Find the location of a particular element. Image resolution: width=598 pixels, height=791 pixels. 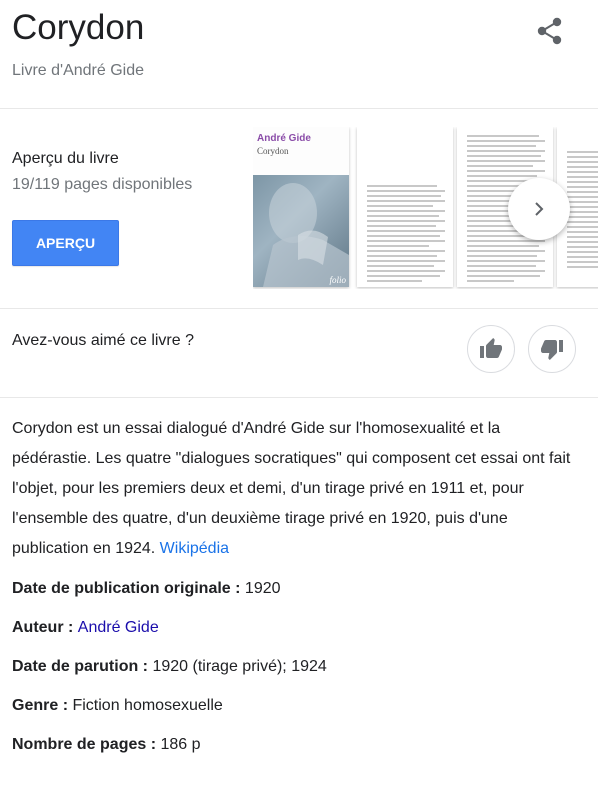

thumb-down-icon is located at coordinates (552, 350).